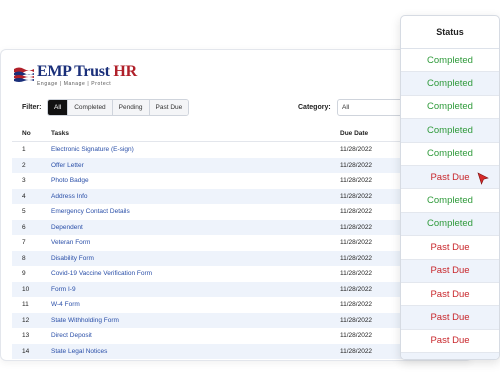  What do you see at coordinates (24, 227) in the screenshot?
I see `row-number: 6` at bounding box center [24, 227].